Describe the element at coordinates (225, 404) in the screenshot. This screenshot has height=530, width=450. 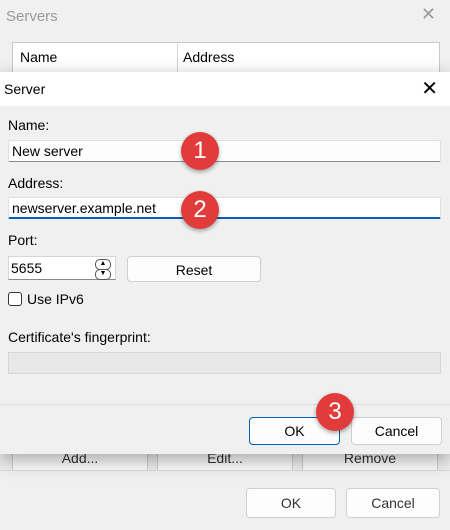
I see `dialog-divider` at that location.